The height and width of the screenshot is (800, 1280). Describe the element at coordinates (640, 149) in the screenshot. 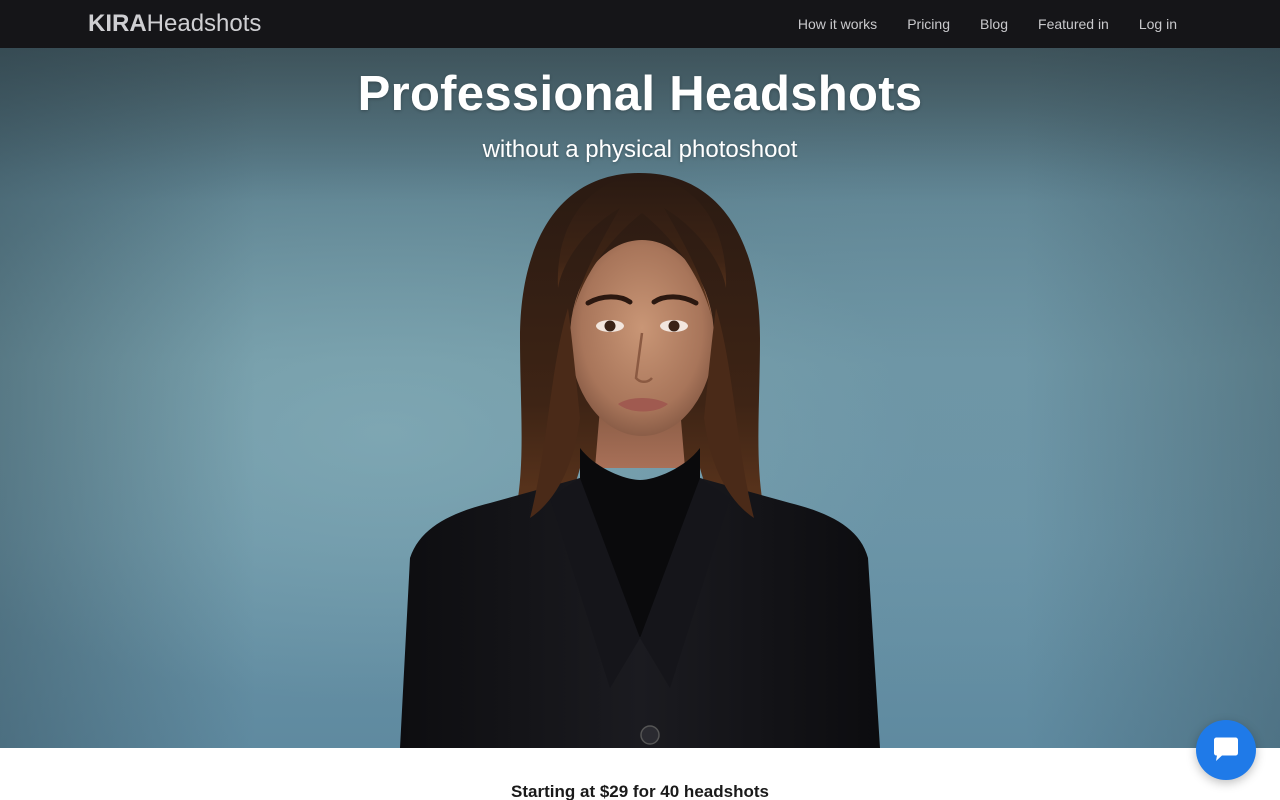

I see `hero-subtitle: without a physical photoshoot` at that location.